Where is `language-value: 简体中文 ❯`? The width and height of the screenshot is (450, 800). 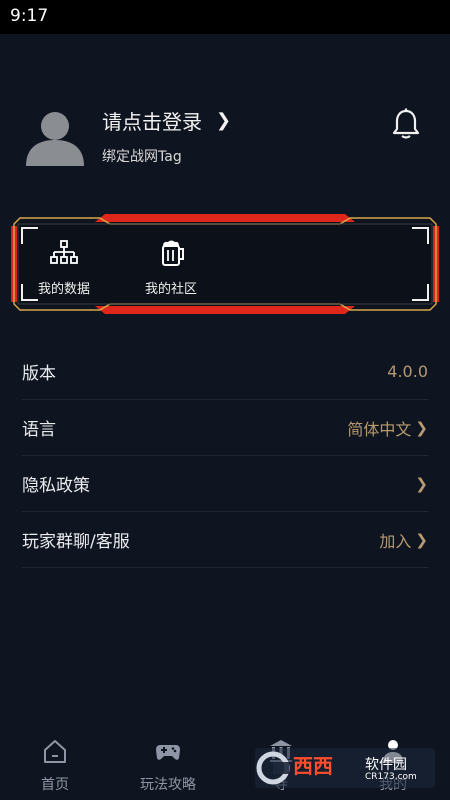 language-value: 简体中文 ❯ is located at coordinates (387, 428).